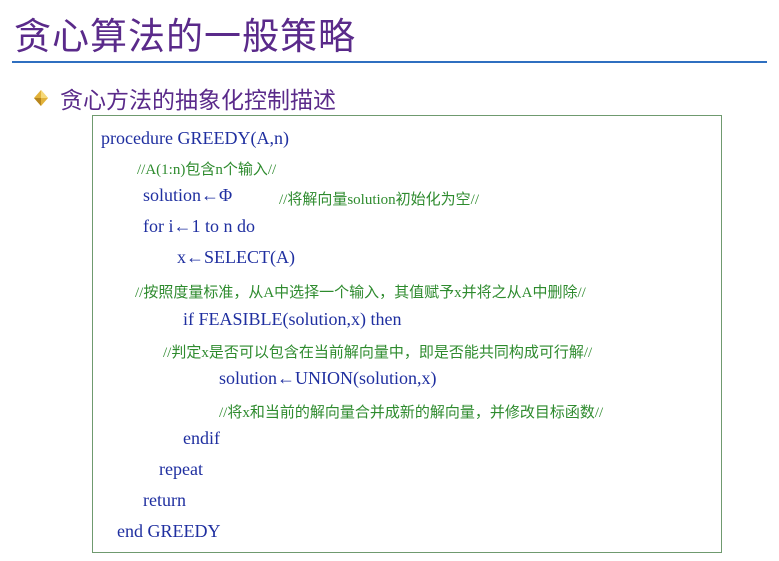  What do you see at coordinates (198, 101) in the screenshot?
I see `subtitle: 贪心方法的抽象化控制描述` at bounding box center [198, 101].